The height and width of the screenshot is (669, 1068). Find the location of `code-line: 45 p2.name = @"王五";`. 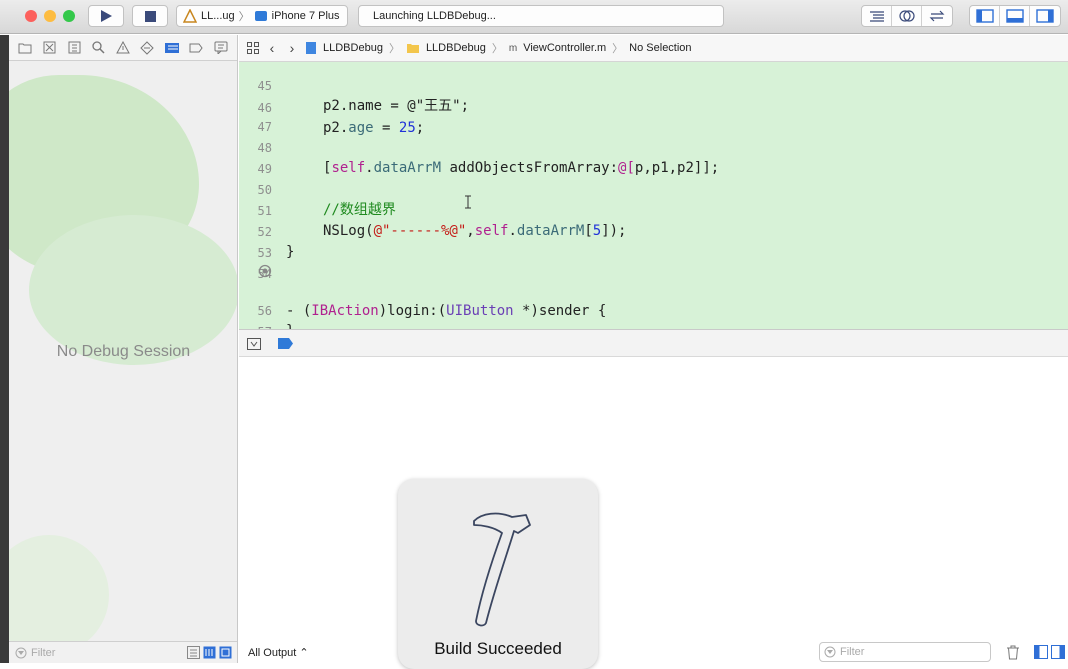

code-line: 45 p2.name = @"王五"; is located at coordinates (653, 88).